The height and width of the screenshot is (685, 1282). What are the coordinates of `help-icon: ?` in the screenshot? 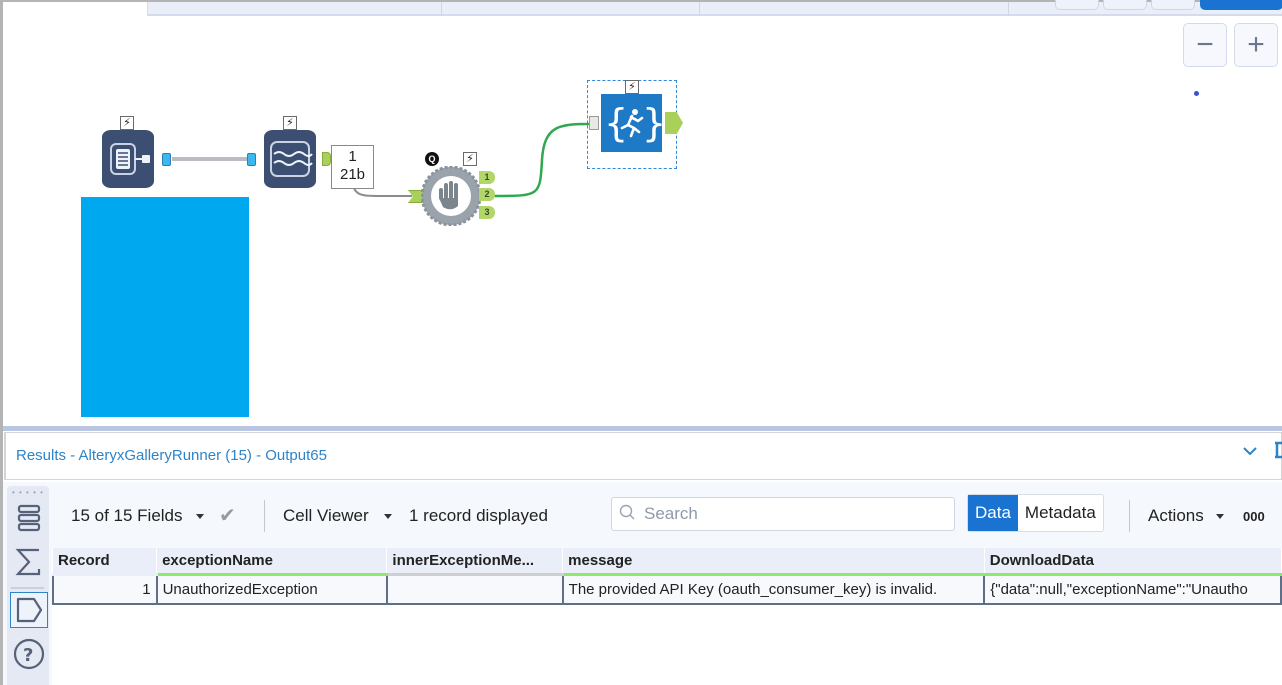 It's located at (29, 654).